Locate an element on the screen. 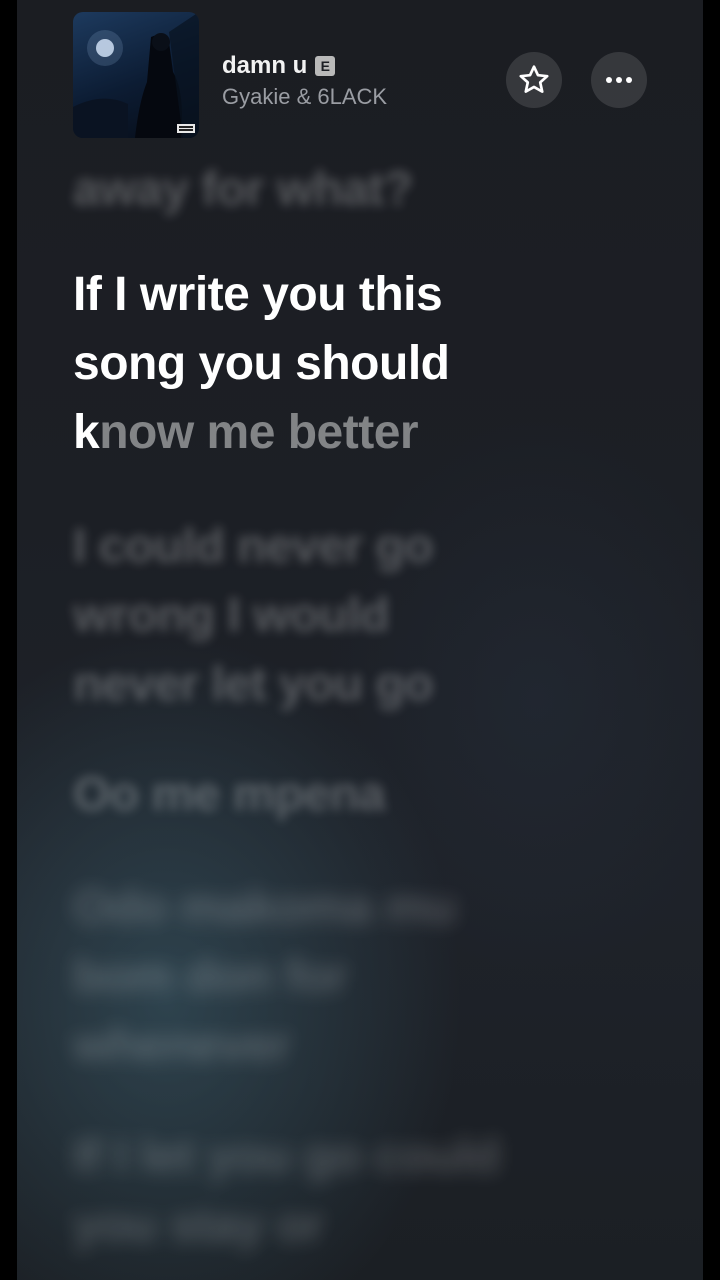 The height and width of the screenshot is (1280, 720). star-icon is located at coordinates (534, 79).